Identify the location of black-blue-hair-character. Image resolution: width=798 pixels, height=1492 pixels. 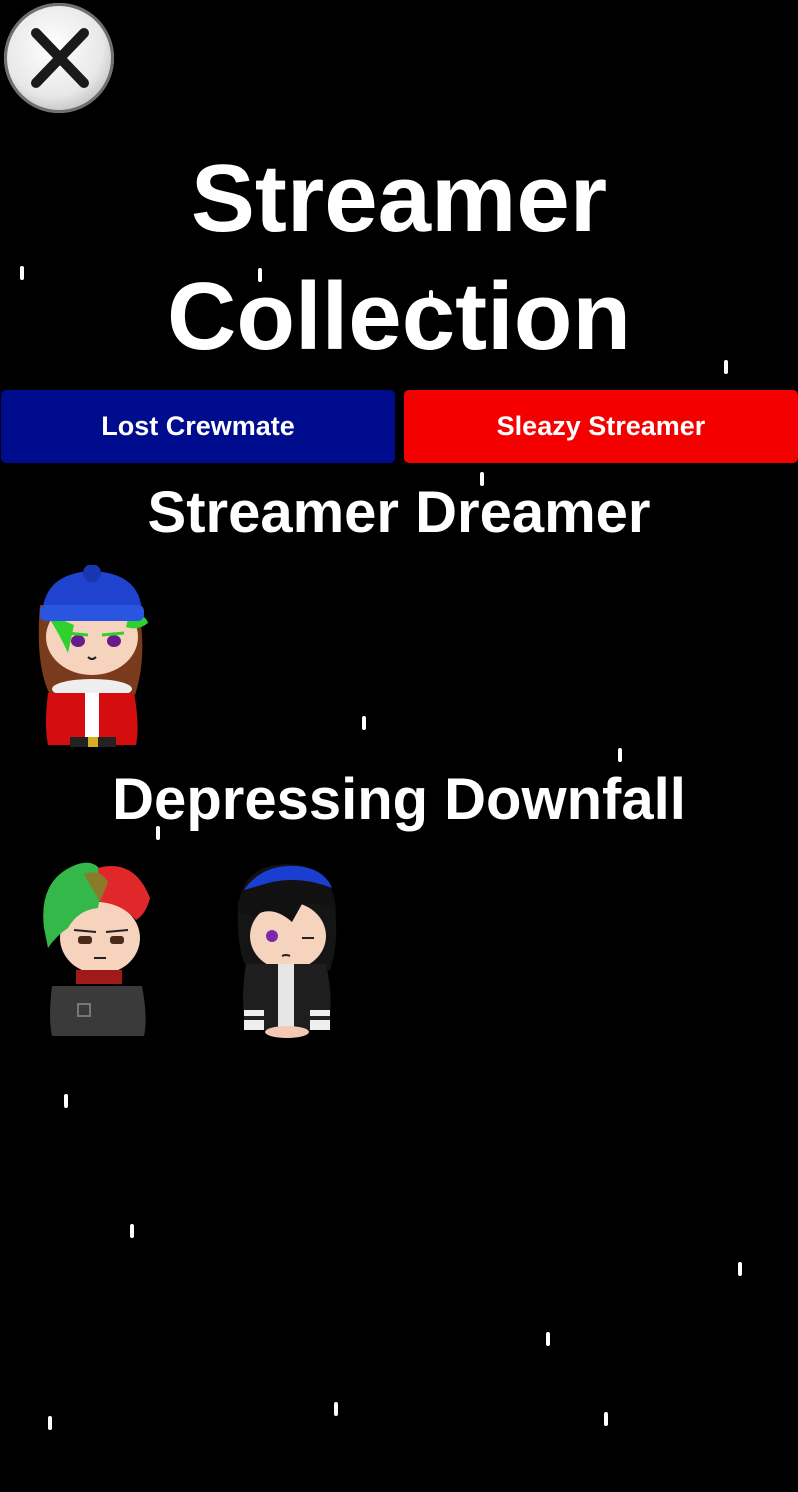
(287, 949).